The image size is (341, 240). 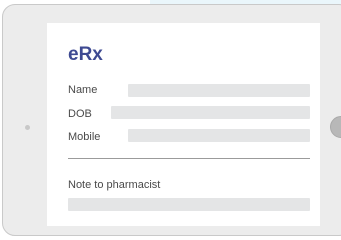 What do you see at coordinates (83, 90) in the screenshot?
I see `name-label: Name` at bounding box center [83, 90].